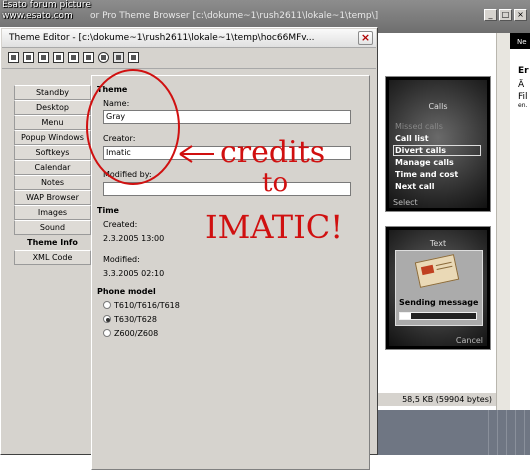  I want to click on annotation-text-imatic: IMATIC!, so click(274, 227).